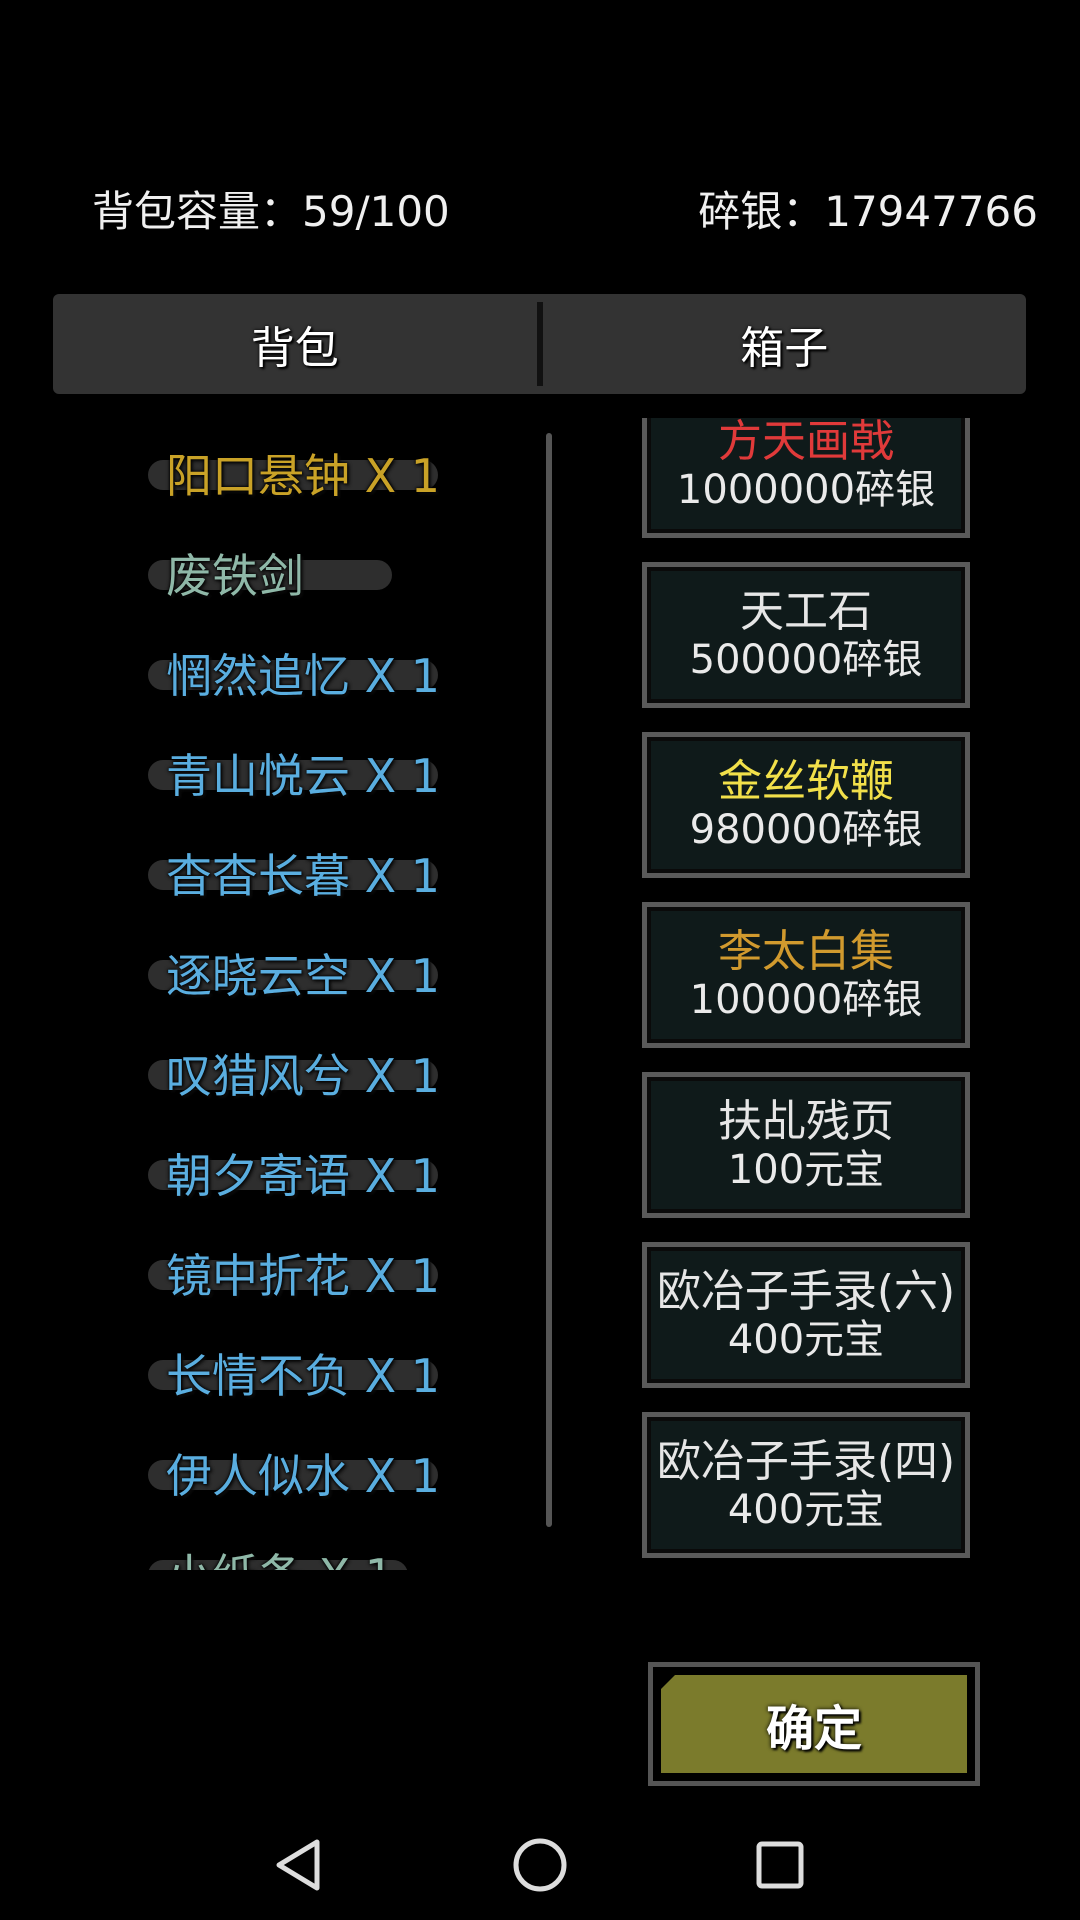  Describe the element at coordinates (806, 951) in the screenshot. I see `shop-item-name: 李太白集` at that location.